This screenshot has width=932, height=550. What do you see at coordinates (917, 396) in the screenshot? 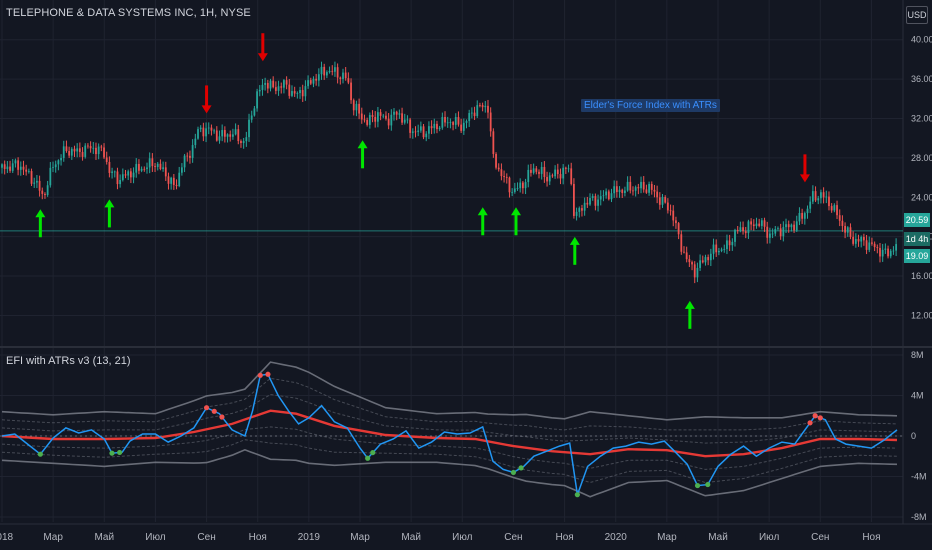
I see `indicator-axis-label: 4M` at bounding box center [917, 396].